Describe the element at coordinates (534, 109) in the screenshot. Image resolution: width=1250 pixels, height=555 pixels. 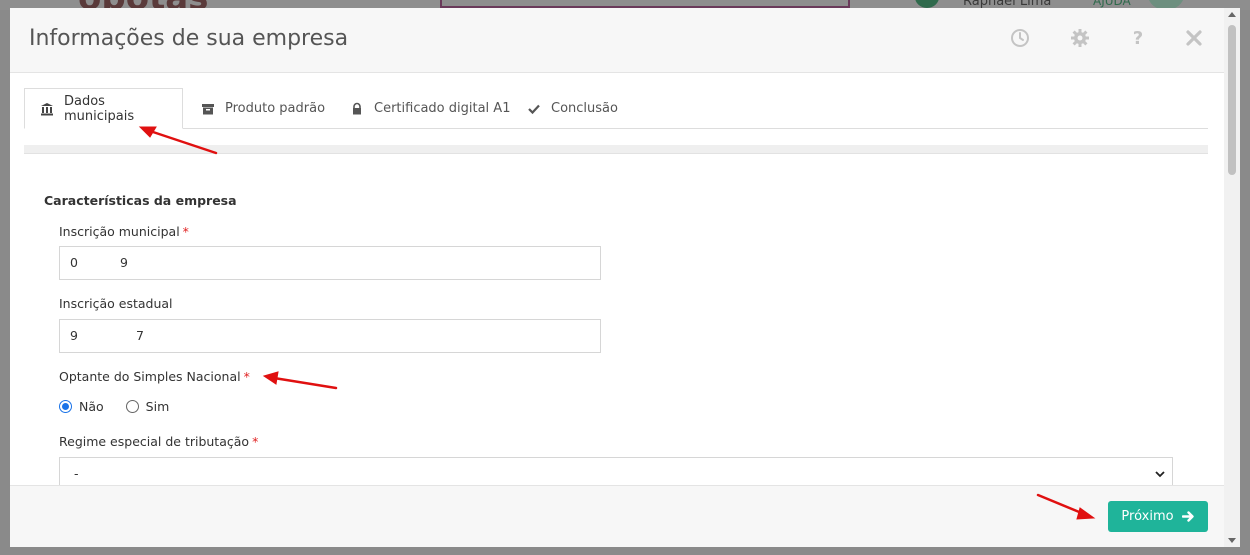
I see `check-icon` at that location.